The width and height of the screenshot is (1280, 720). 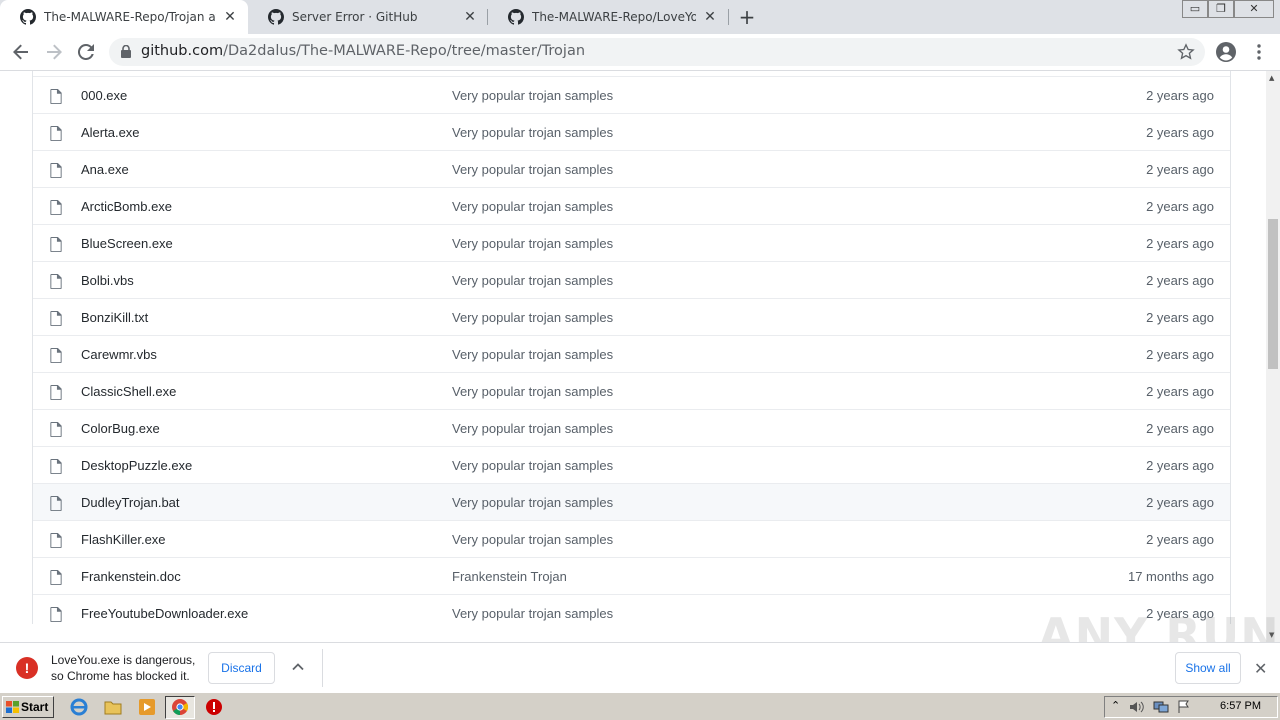 I want to click on folder-icon, so click(x=113, y=707).